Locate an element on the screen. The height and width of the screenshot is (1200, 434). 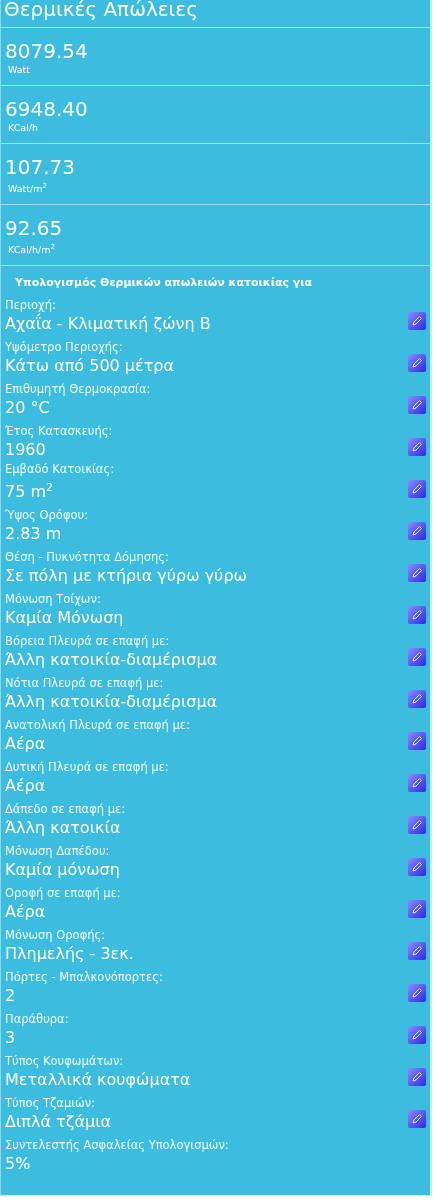
field-label: Πόρτες - Μπαλκονόπορτες: is located at coordinates (84, 977).